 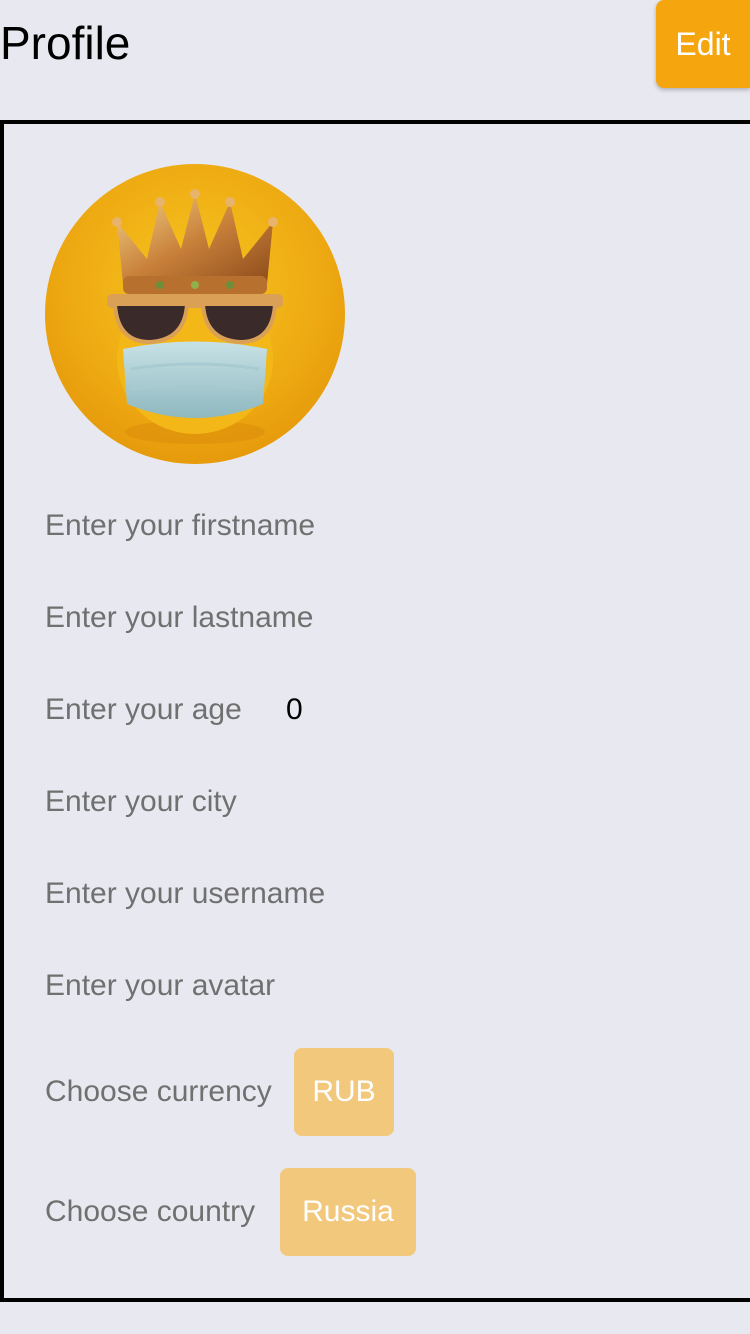 I want to click on age-label: Enter your age, so click(x=143, y=709).